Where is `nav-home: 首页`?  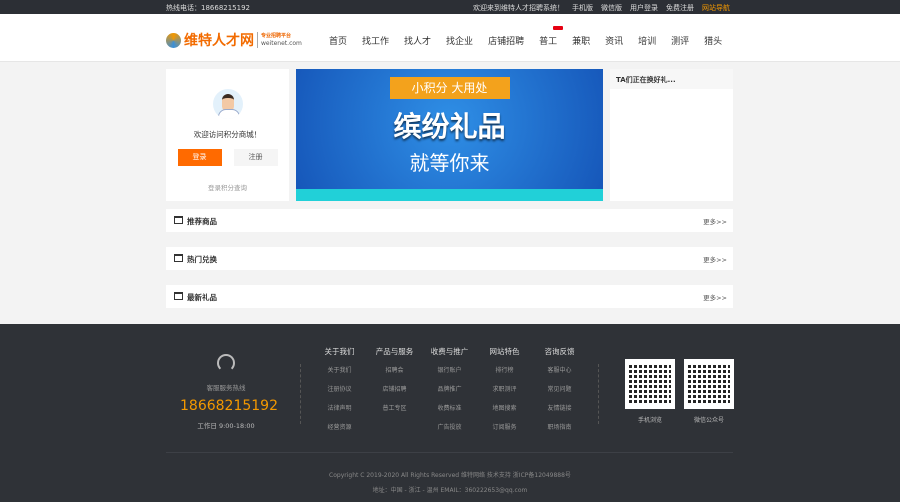 nav-home: 首页 is located at coordinates (338, 40).